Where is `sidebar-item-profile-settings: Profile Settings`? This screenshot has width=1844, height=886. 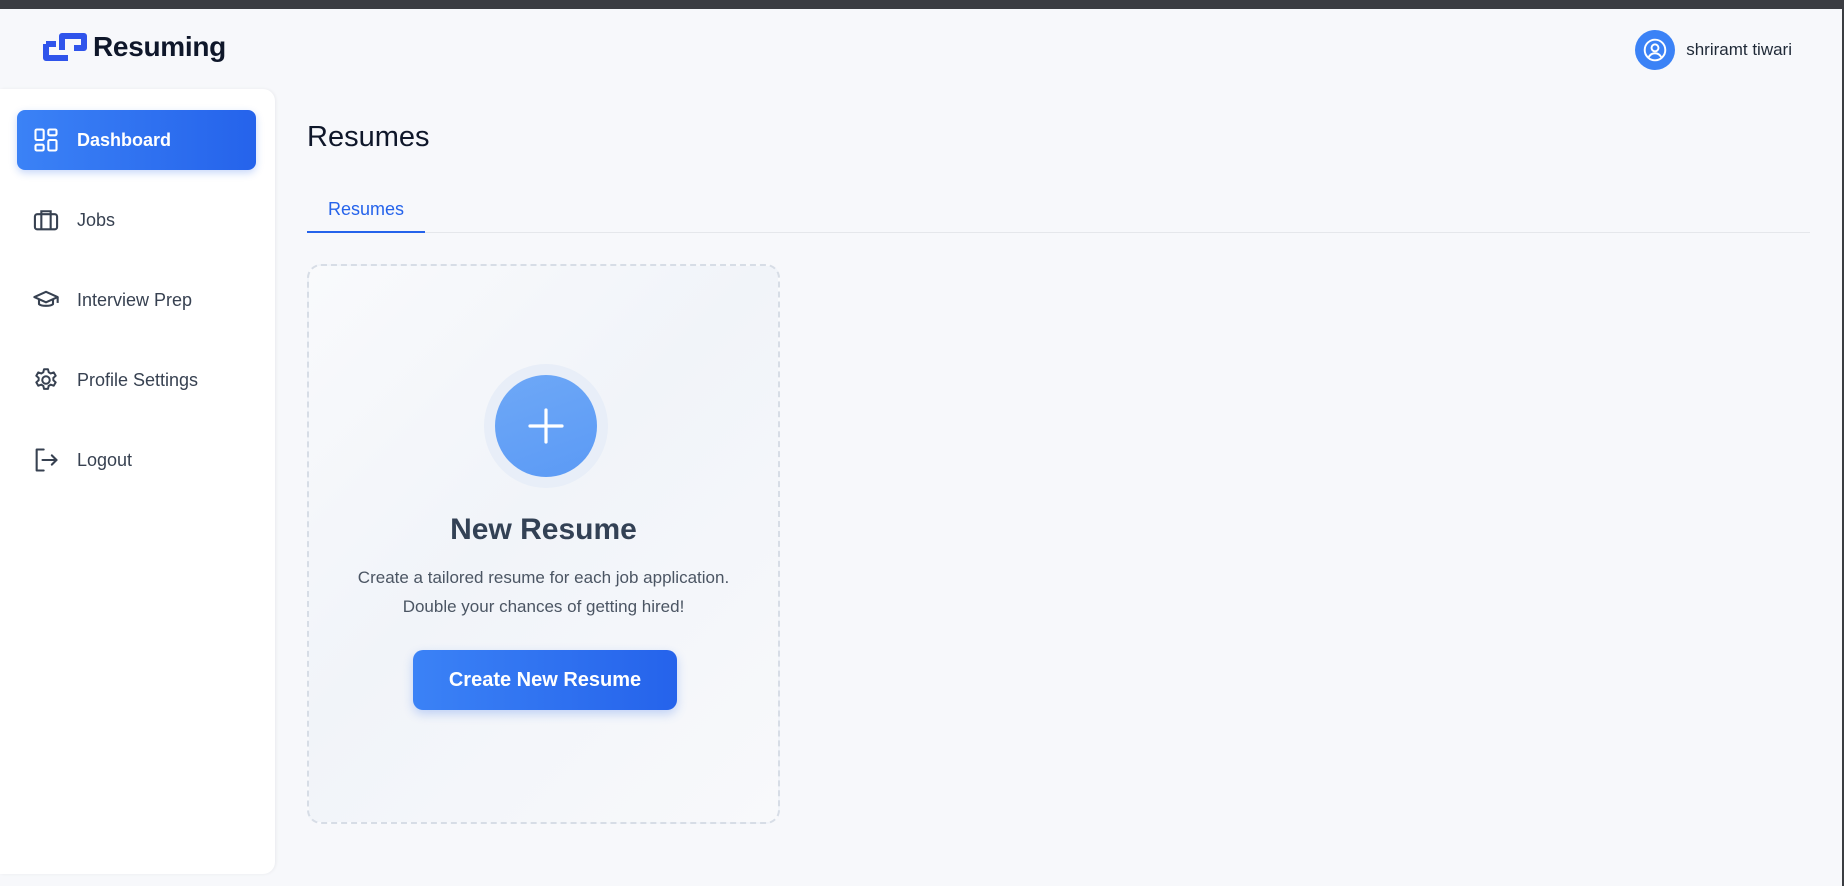
sidebar-item-profile-settings: Profile Settings is located at coordinates (136, 380).